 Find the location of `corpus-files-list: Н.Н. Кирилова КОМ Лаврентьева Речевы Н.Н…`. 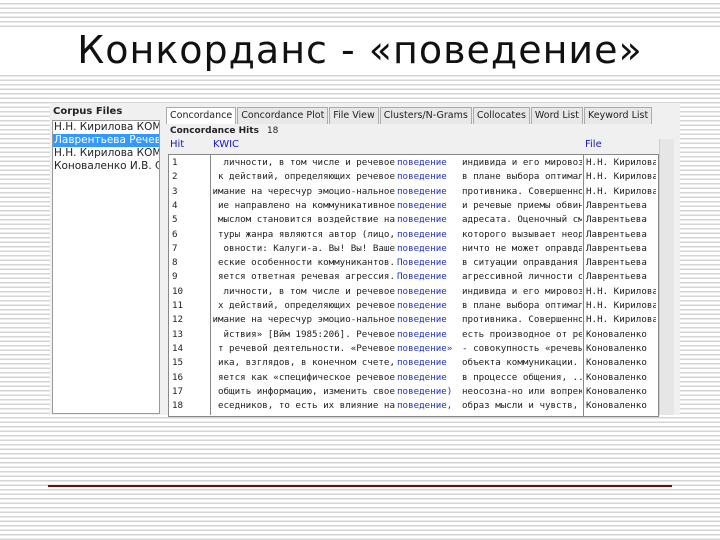

corpus-files-list: Н.Н. Кирилова КОМ Лаврентьева Речевы Н.Н… is located at coordinates (106, 267).